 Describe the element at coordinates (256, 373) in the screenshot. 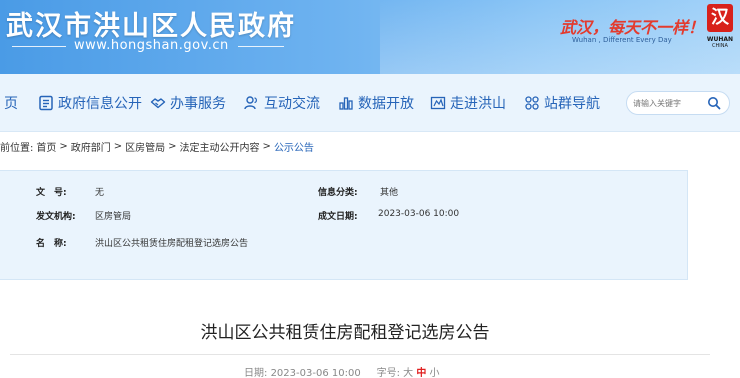

I see `publish-date-label: 日期:` at that location.